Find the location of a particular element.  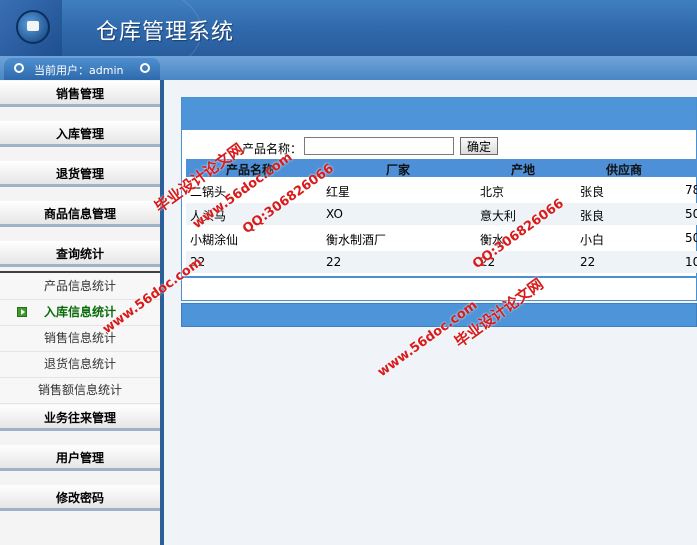

cell-supplier: 小白 is located at coordinates (592, 240).